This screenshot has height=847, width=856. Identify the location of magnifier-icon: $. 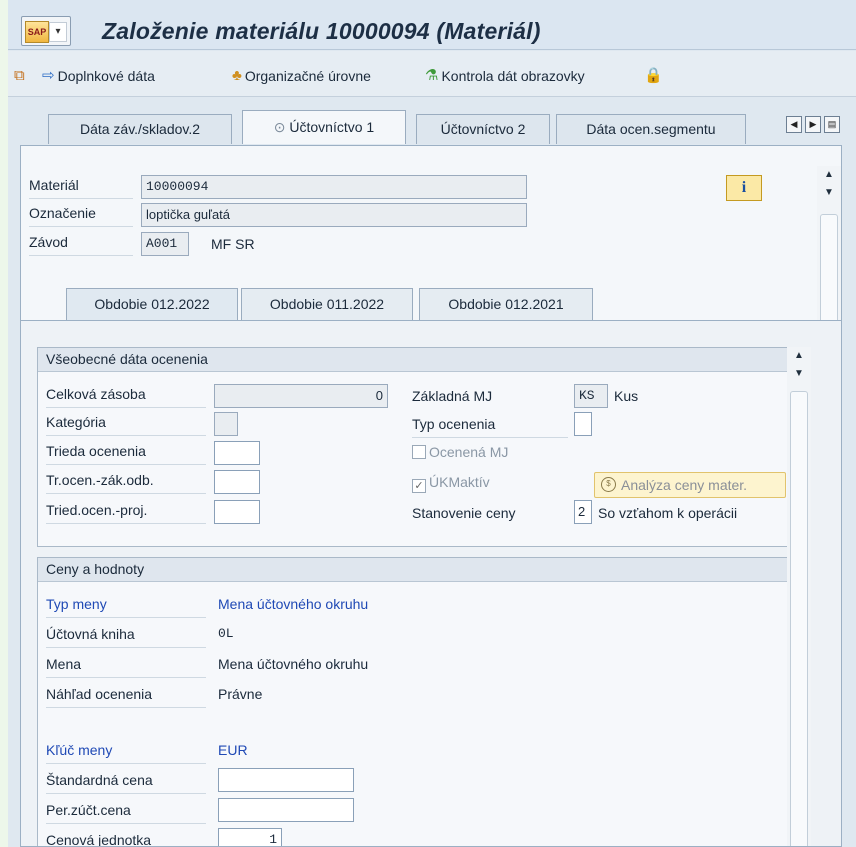
(608, 484).